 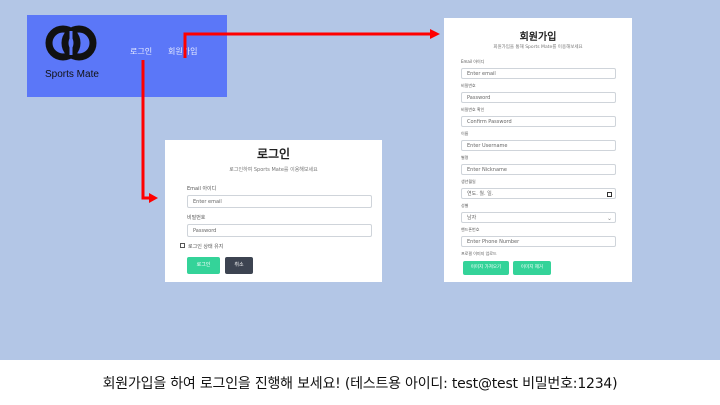 What do you see at coordinates (468, 181) in the screenshot?
I see `signup-birth-label: 생년월일` at bounding box center [468, 181].